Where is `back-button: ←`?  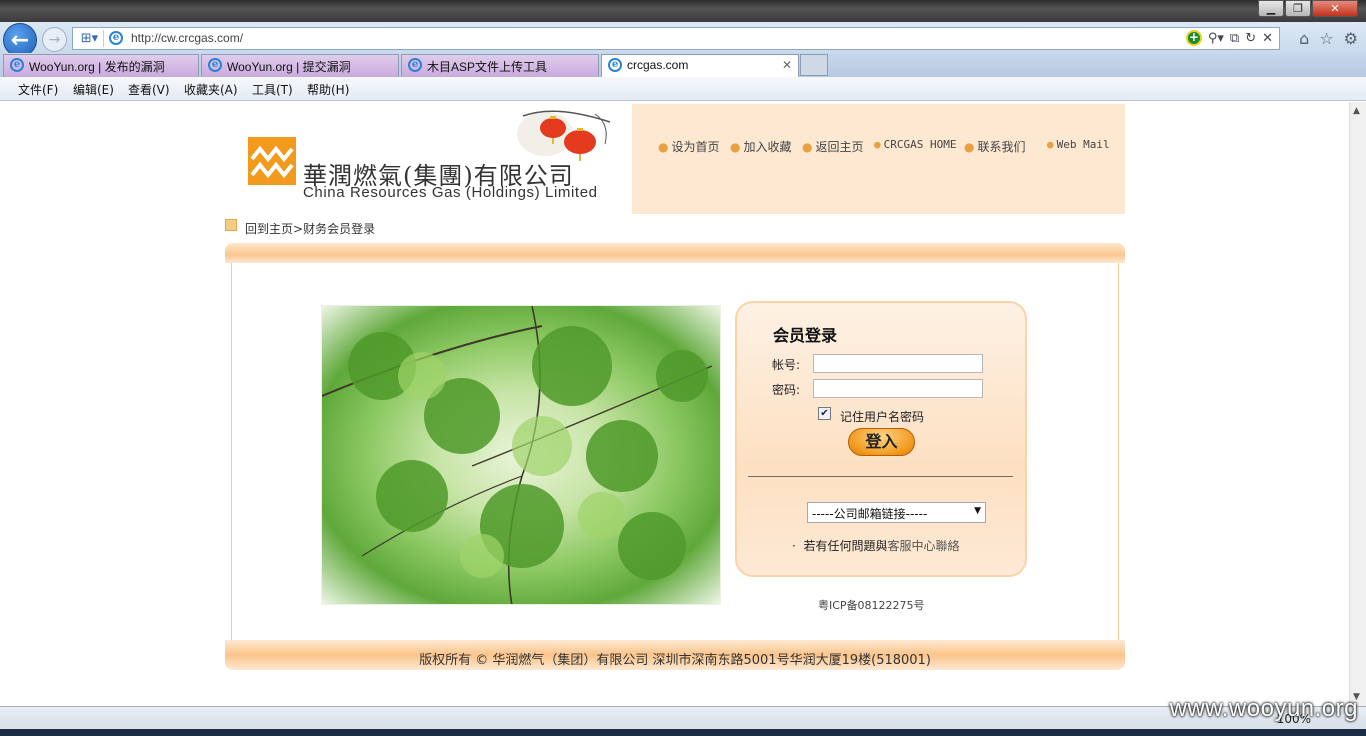 back-button: ← is located at coordinates (20, 40).